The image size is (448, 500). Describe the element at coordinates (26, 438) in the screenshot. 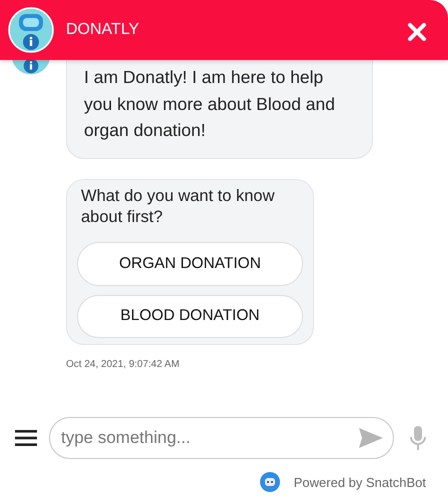

I see `menu-icon` at that location.